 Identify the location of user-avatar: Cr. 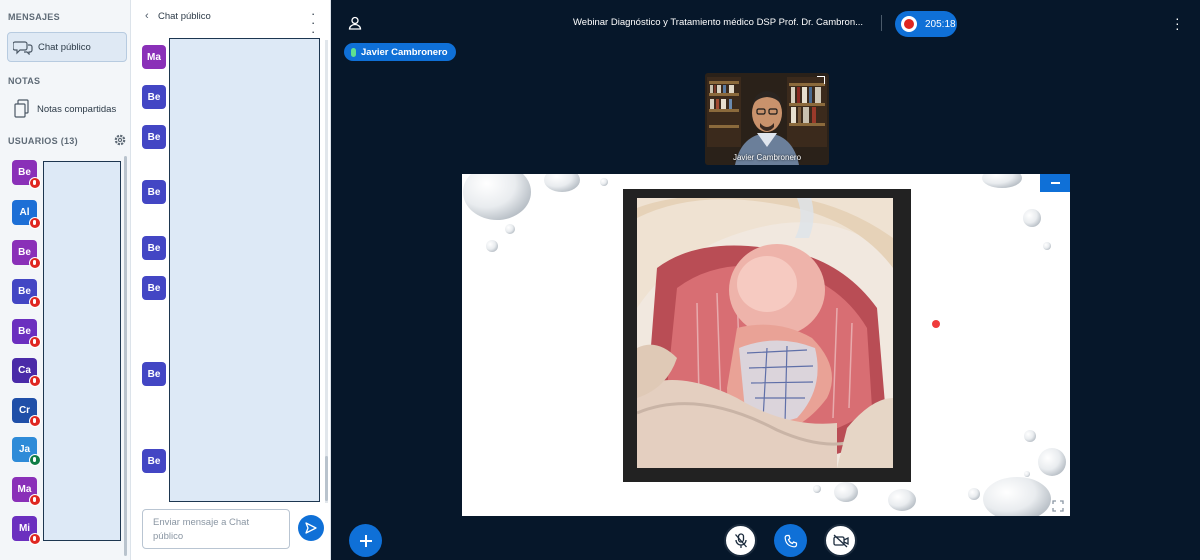
(26, 412).